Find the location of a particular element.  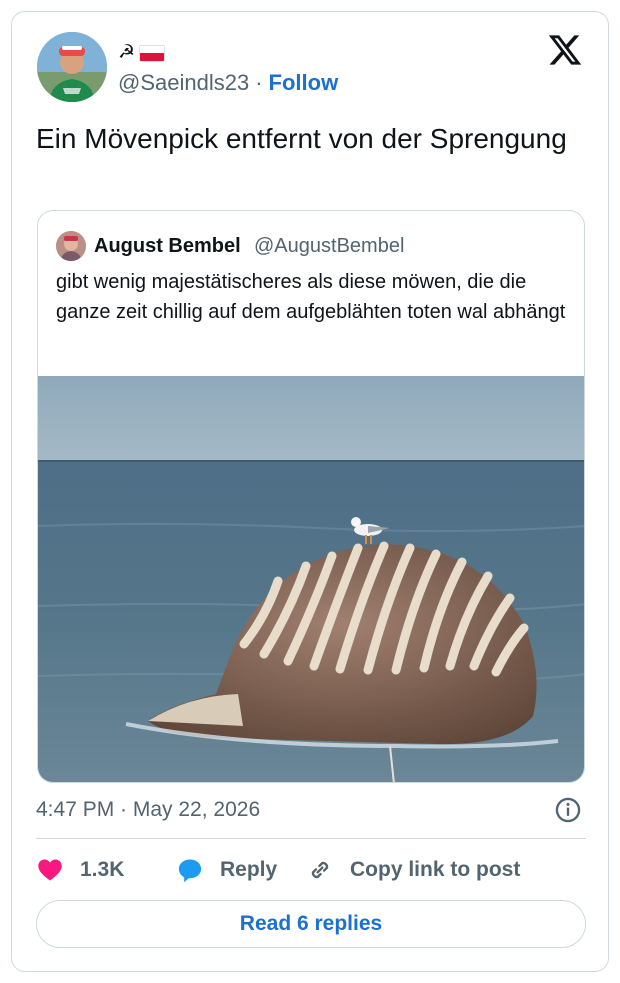

poland-flag-icon is located at coordinates (152, 53).